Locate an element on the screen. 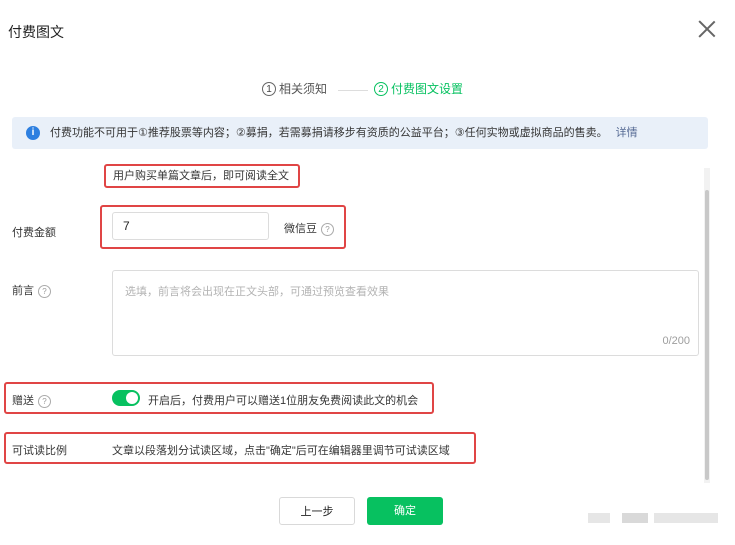 Image resolution: width=735 pixels, height=545 pixels. preface-textarea: 选填，前言将会出现在正文头部，可通过预览查看效果 0/200 is located at coordinates (405, 313).